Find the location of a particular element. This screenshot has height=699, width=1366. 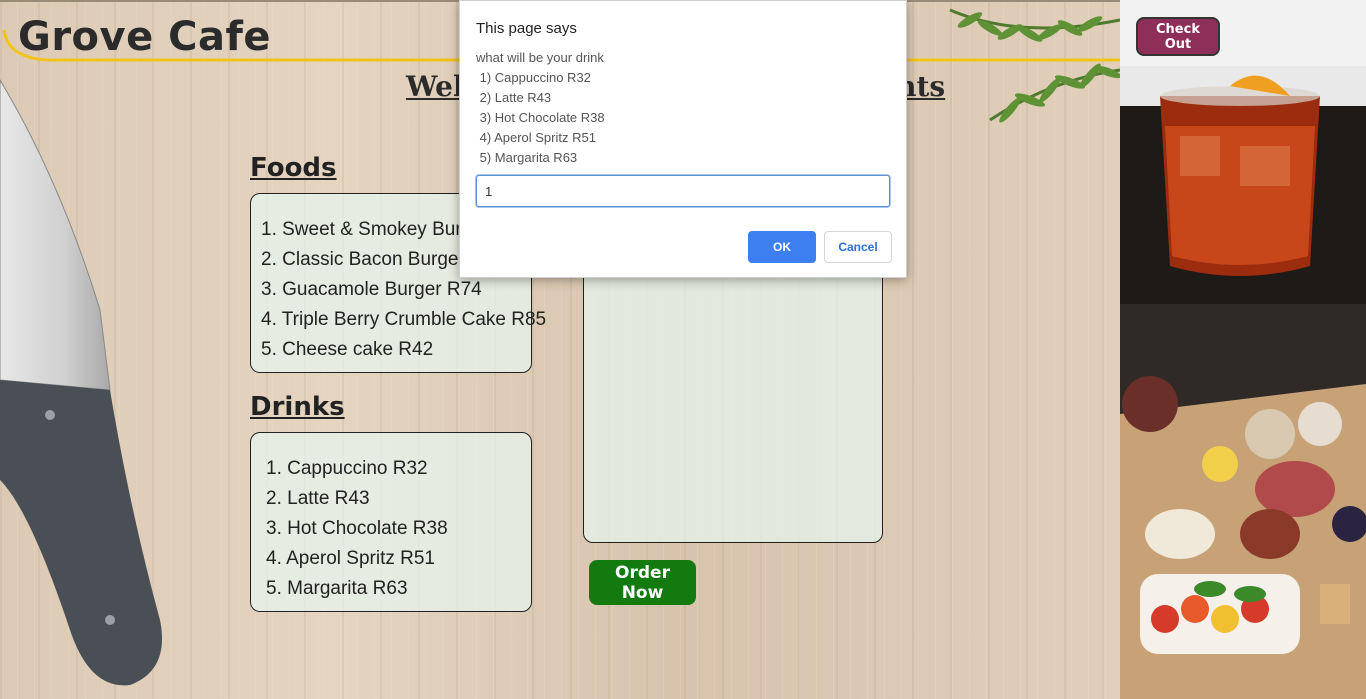

dialog-input is located at coordinates (683, 191).